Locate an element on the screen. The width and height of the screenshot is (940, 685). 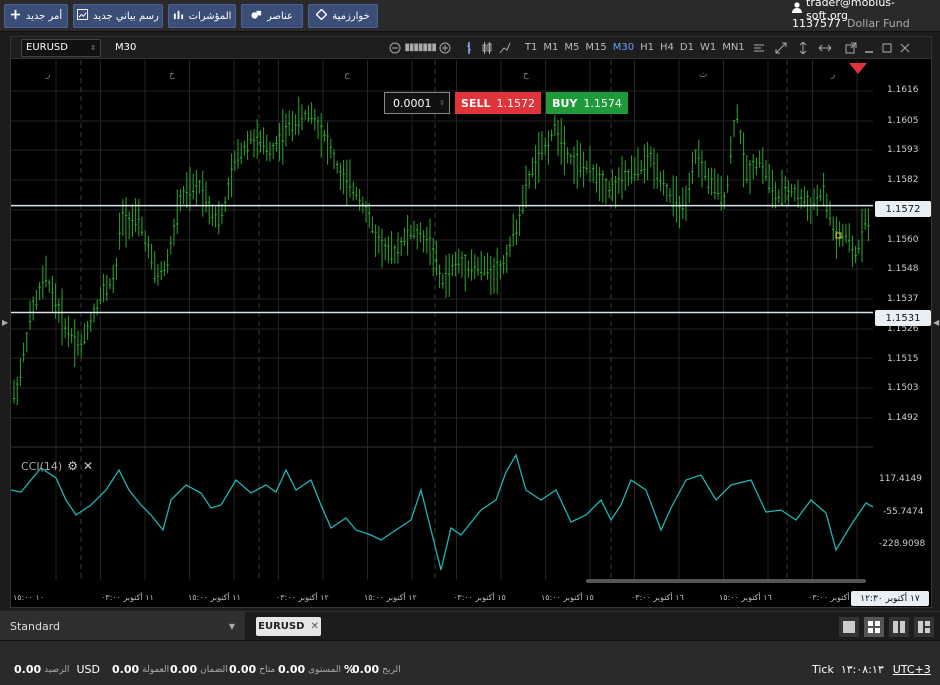
time-tick: ١٢ أكتوبر ٠٣:٠٠ is located at coordinates (302, 597).